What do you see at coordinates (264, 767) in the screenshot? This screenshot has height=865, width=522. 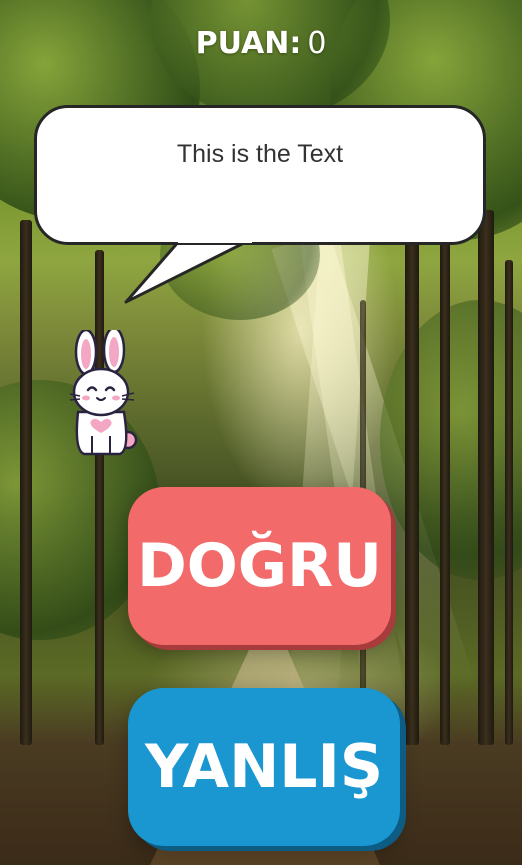 I see `false-button: YANLIŞ` at bounding box center [264, 767].